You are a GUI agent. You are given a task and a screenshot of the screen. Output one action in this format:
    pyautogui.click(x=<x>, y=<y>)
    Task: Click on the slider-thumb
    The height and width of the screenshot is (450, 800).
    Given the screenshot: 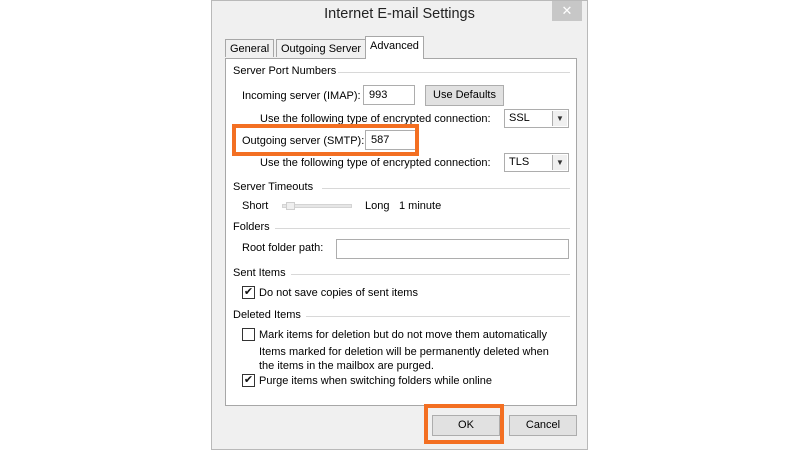 What is the action you would take?
    pyautogui.click(x=290, y=206)
    